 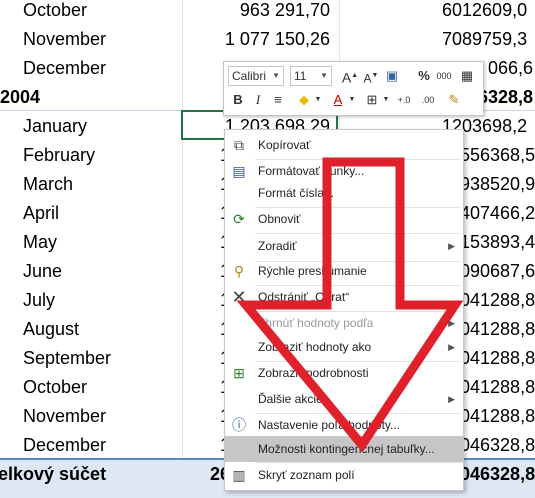 I want to click on table-row: November 1 077 150,26 7089759,3, so click(x=267, y=39).